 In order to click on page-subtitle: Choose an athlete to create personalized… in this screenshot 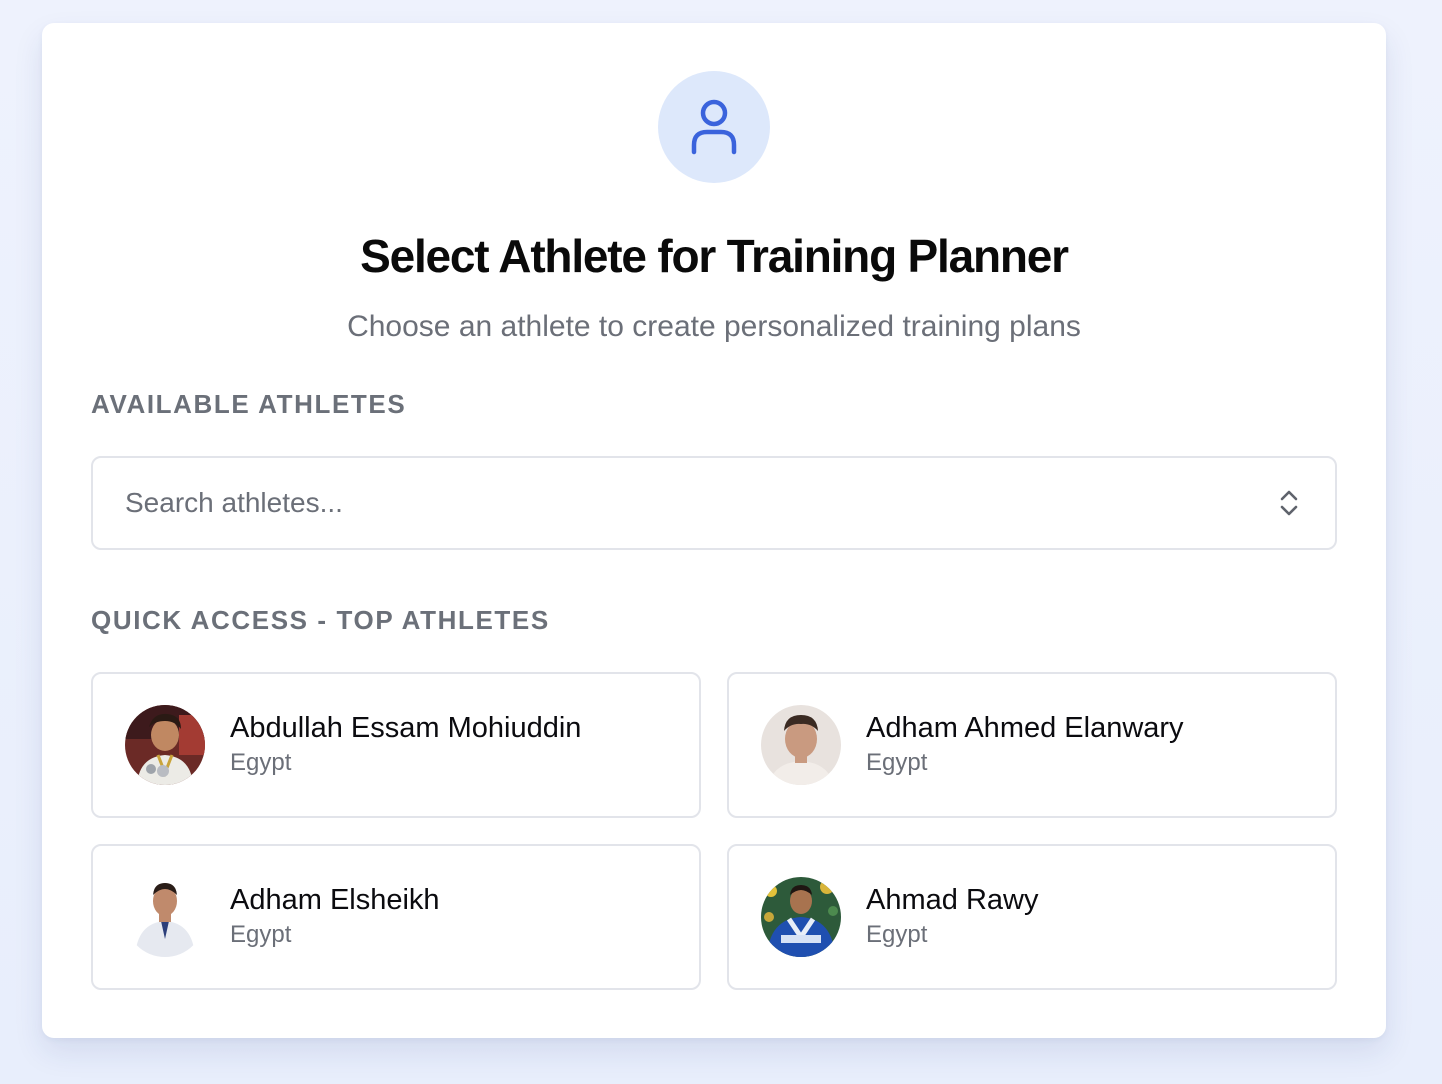, I will do `click(714, 326)`.